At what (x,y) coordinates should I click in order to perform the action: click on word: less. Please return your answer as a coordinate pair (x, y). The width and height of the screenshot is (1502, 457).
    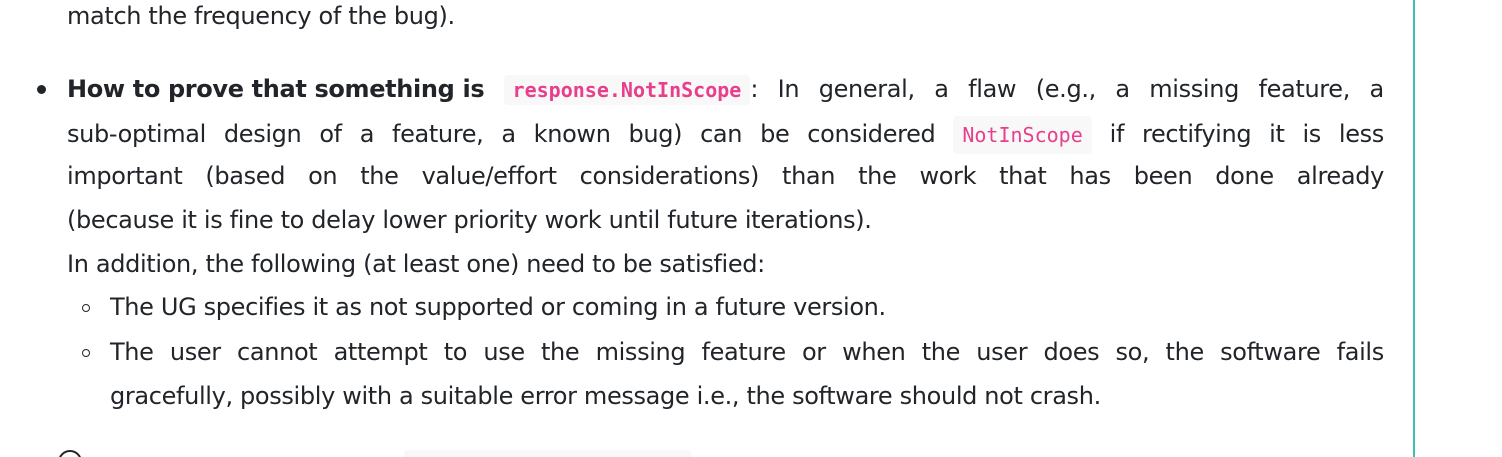
    Looking at the image, I should click on (1361, 134).